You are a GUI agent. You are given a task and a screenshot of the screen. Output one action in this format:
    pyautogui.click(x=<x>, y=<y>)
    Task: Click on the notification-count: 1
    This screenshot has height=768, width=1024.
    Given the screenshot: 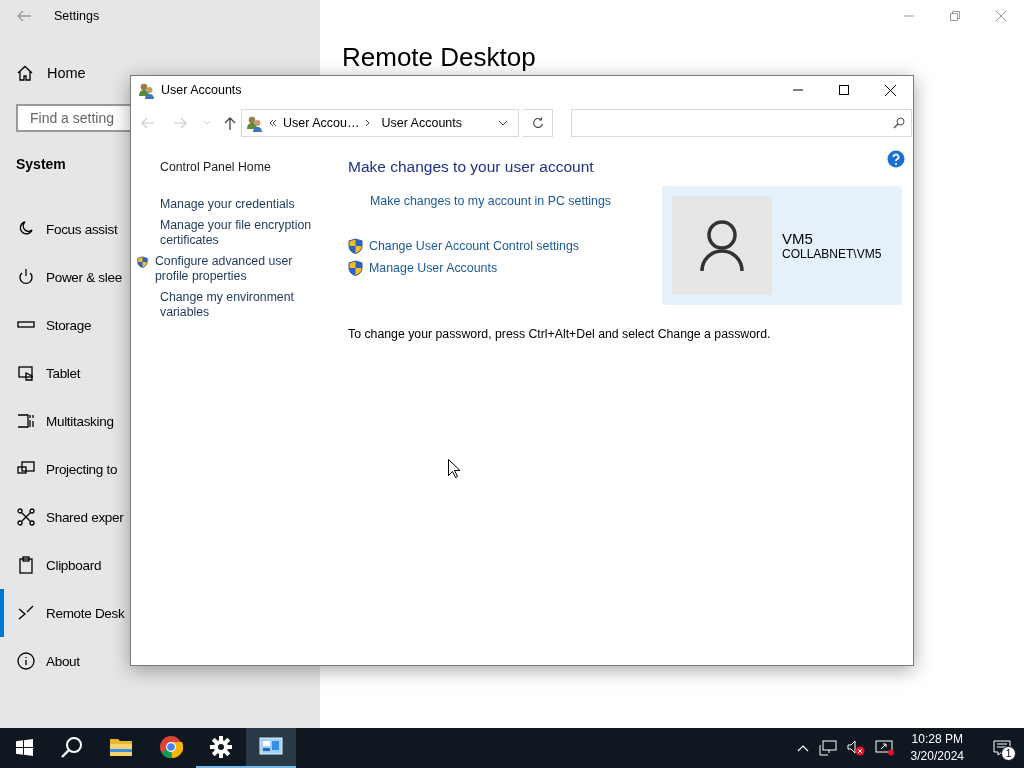 What is the action you would take?
    pyautogui.click(x=1008, y=753)
    